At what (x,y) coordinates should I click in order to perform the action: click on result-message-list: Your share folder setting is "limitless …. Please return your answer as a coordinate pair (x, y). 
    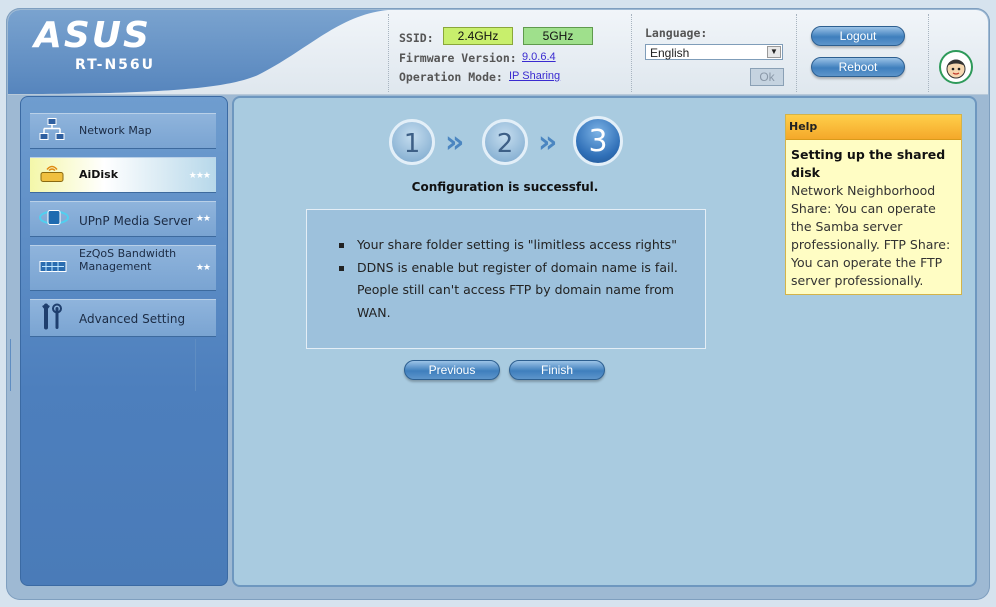
    Looking at the image, I should click on (517, 279).